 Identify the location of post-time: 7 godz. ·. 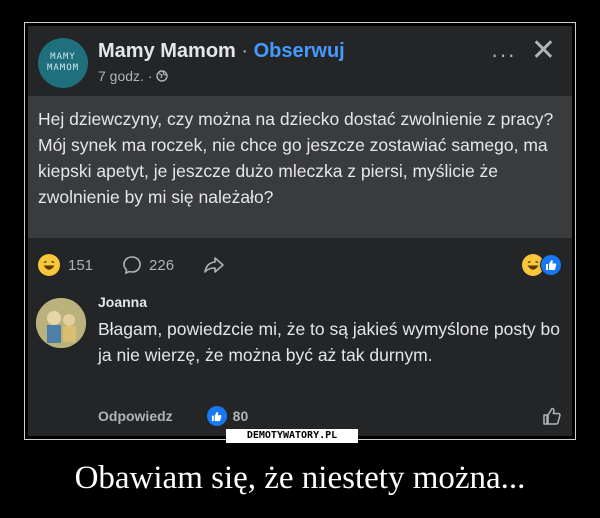
(125, 76).